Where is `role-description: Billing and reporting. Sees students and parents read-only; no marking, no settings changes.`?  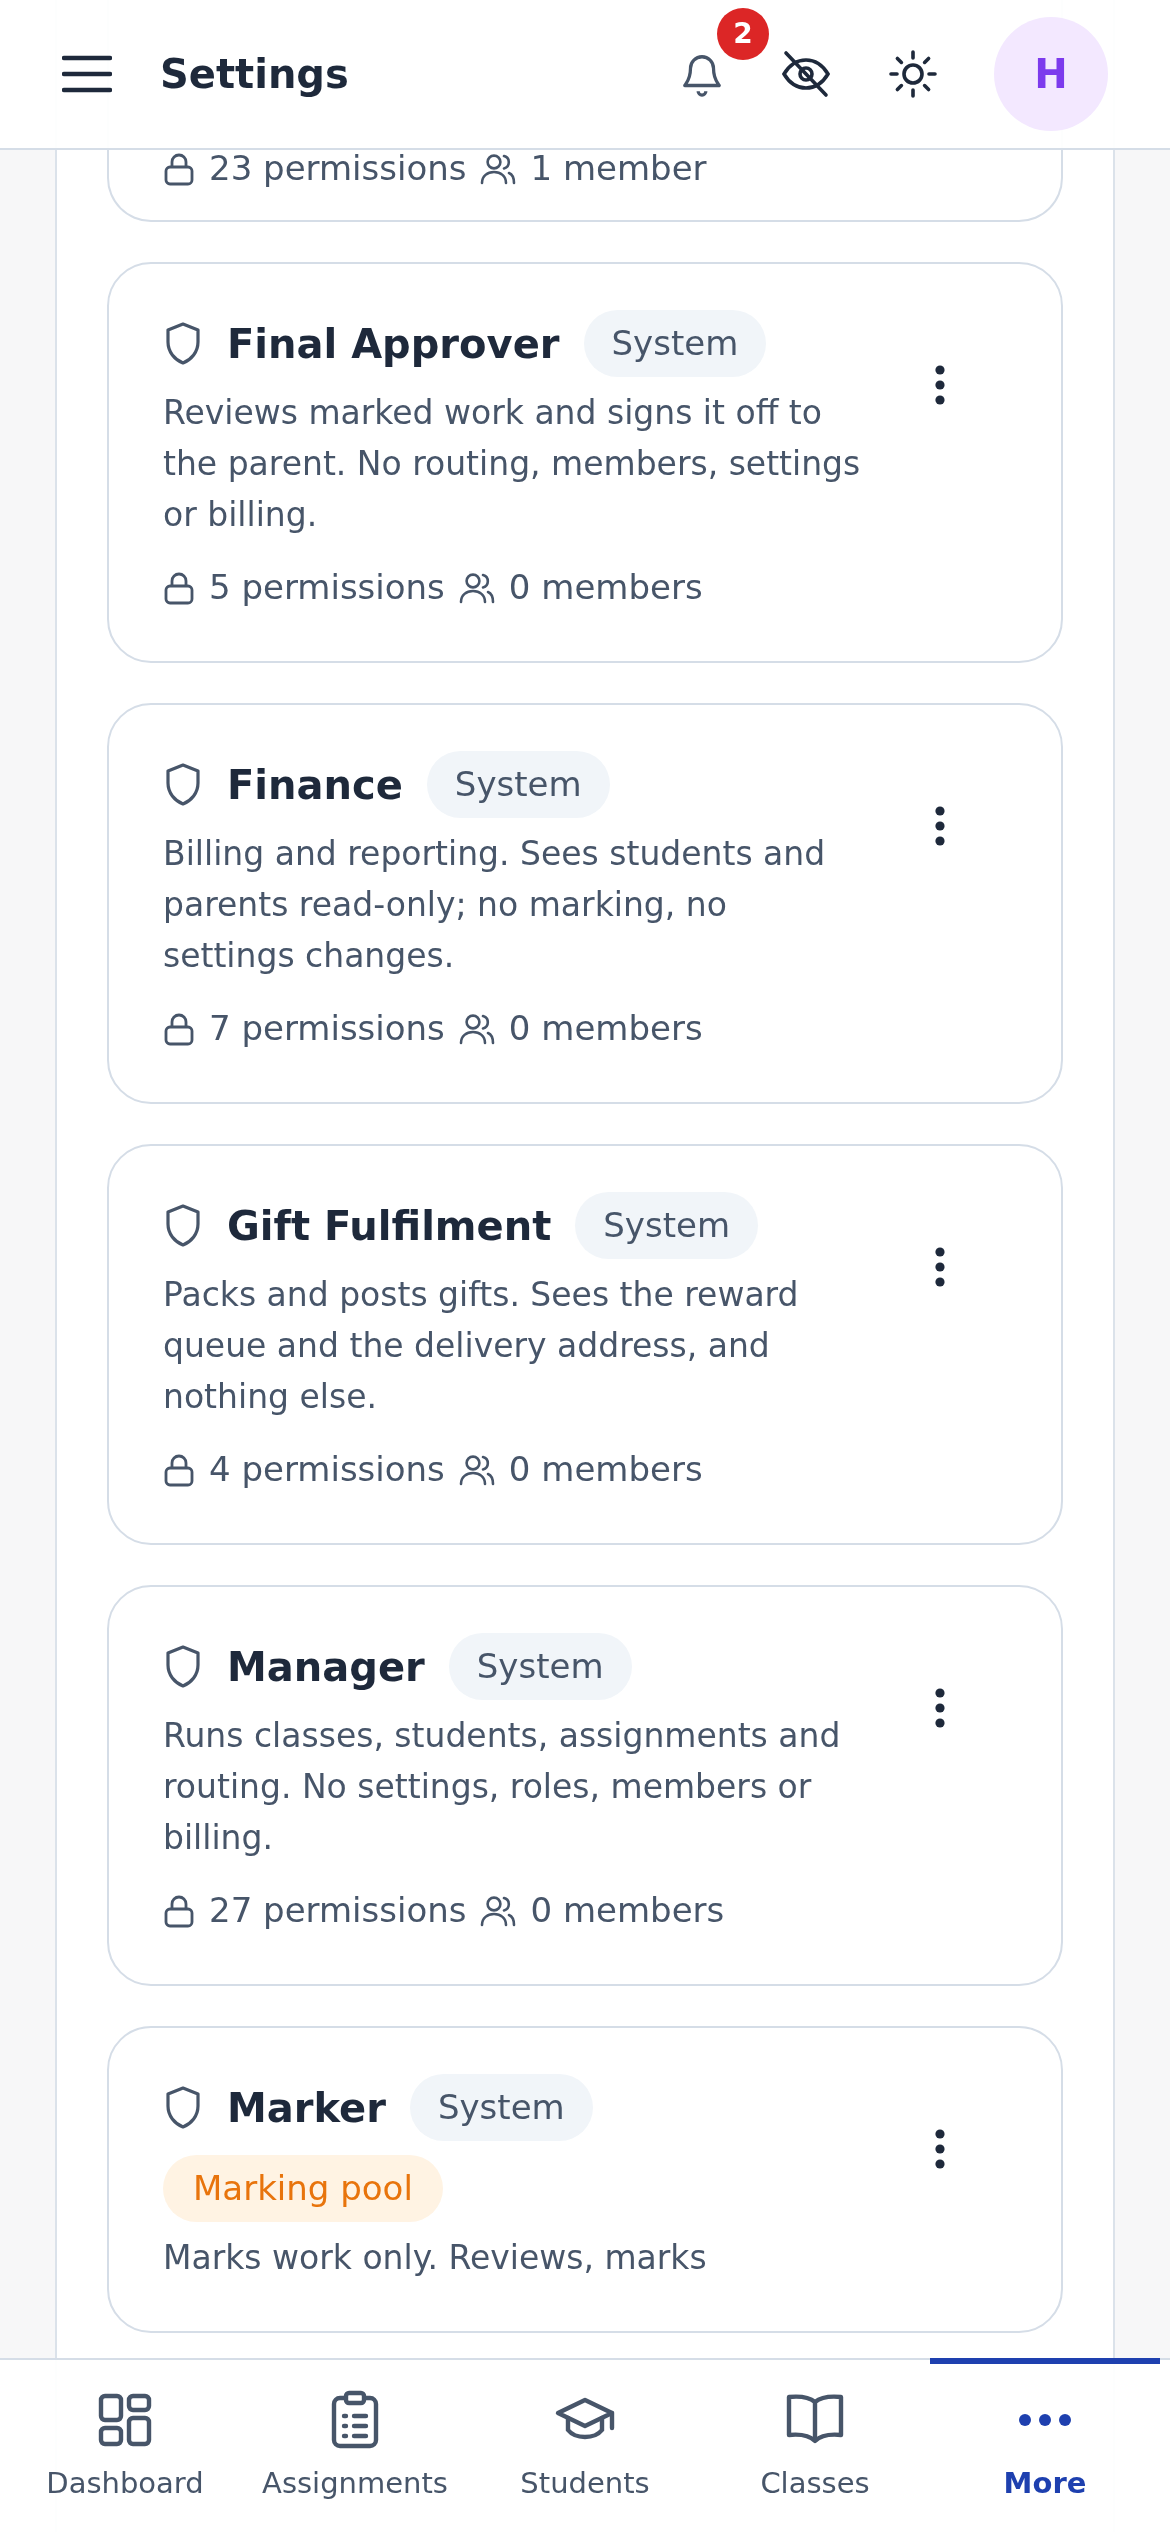 role-description: Billing and reporting. Sees students and parents read-only; no marking, no settings changes. is located at coordinates (495, 905).